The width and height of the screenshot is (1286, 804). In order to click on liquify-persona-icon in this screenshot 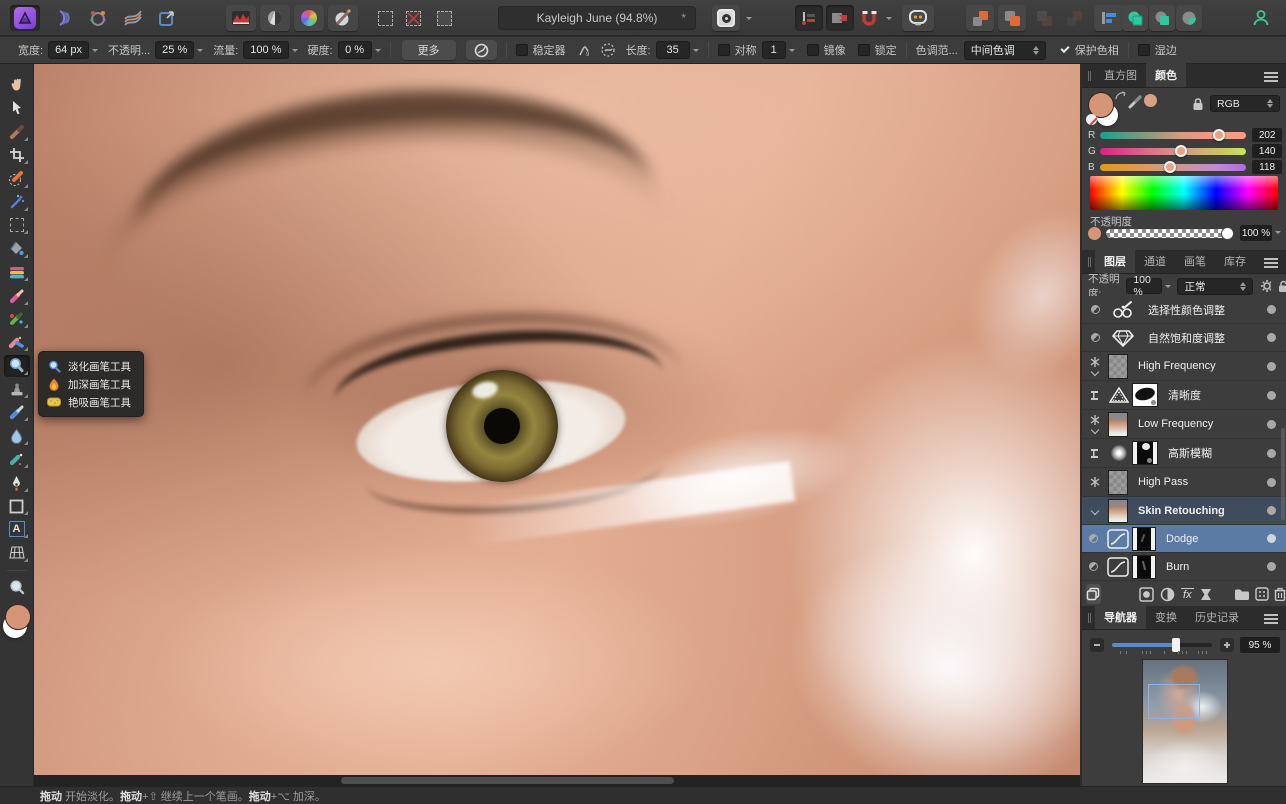, I will do `click(63, 18)`.